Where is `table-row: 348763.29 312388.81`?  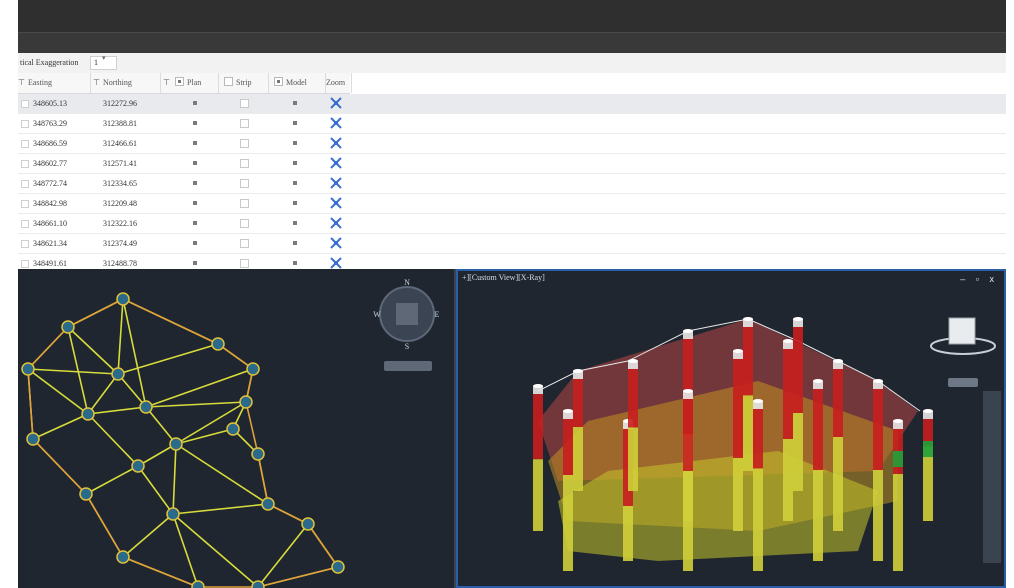
table-row: 348763.29 312388.81 is located at coordinates (512, 124).